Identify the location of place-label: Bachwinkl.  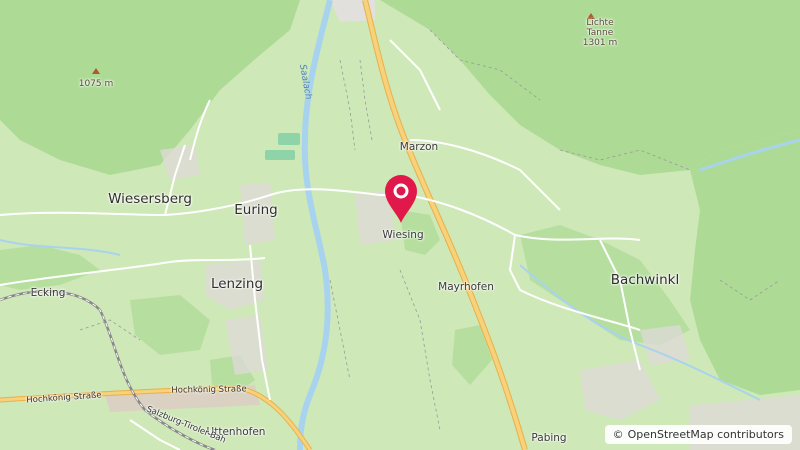
(645, 280).